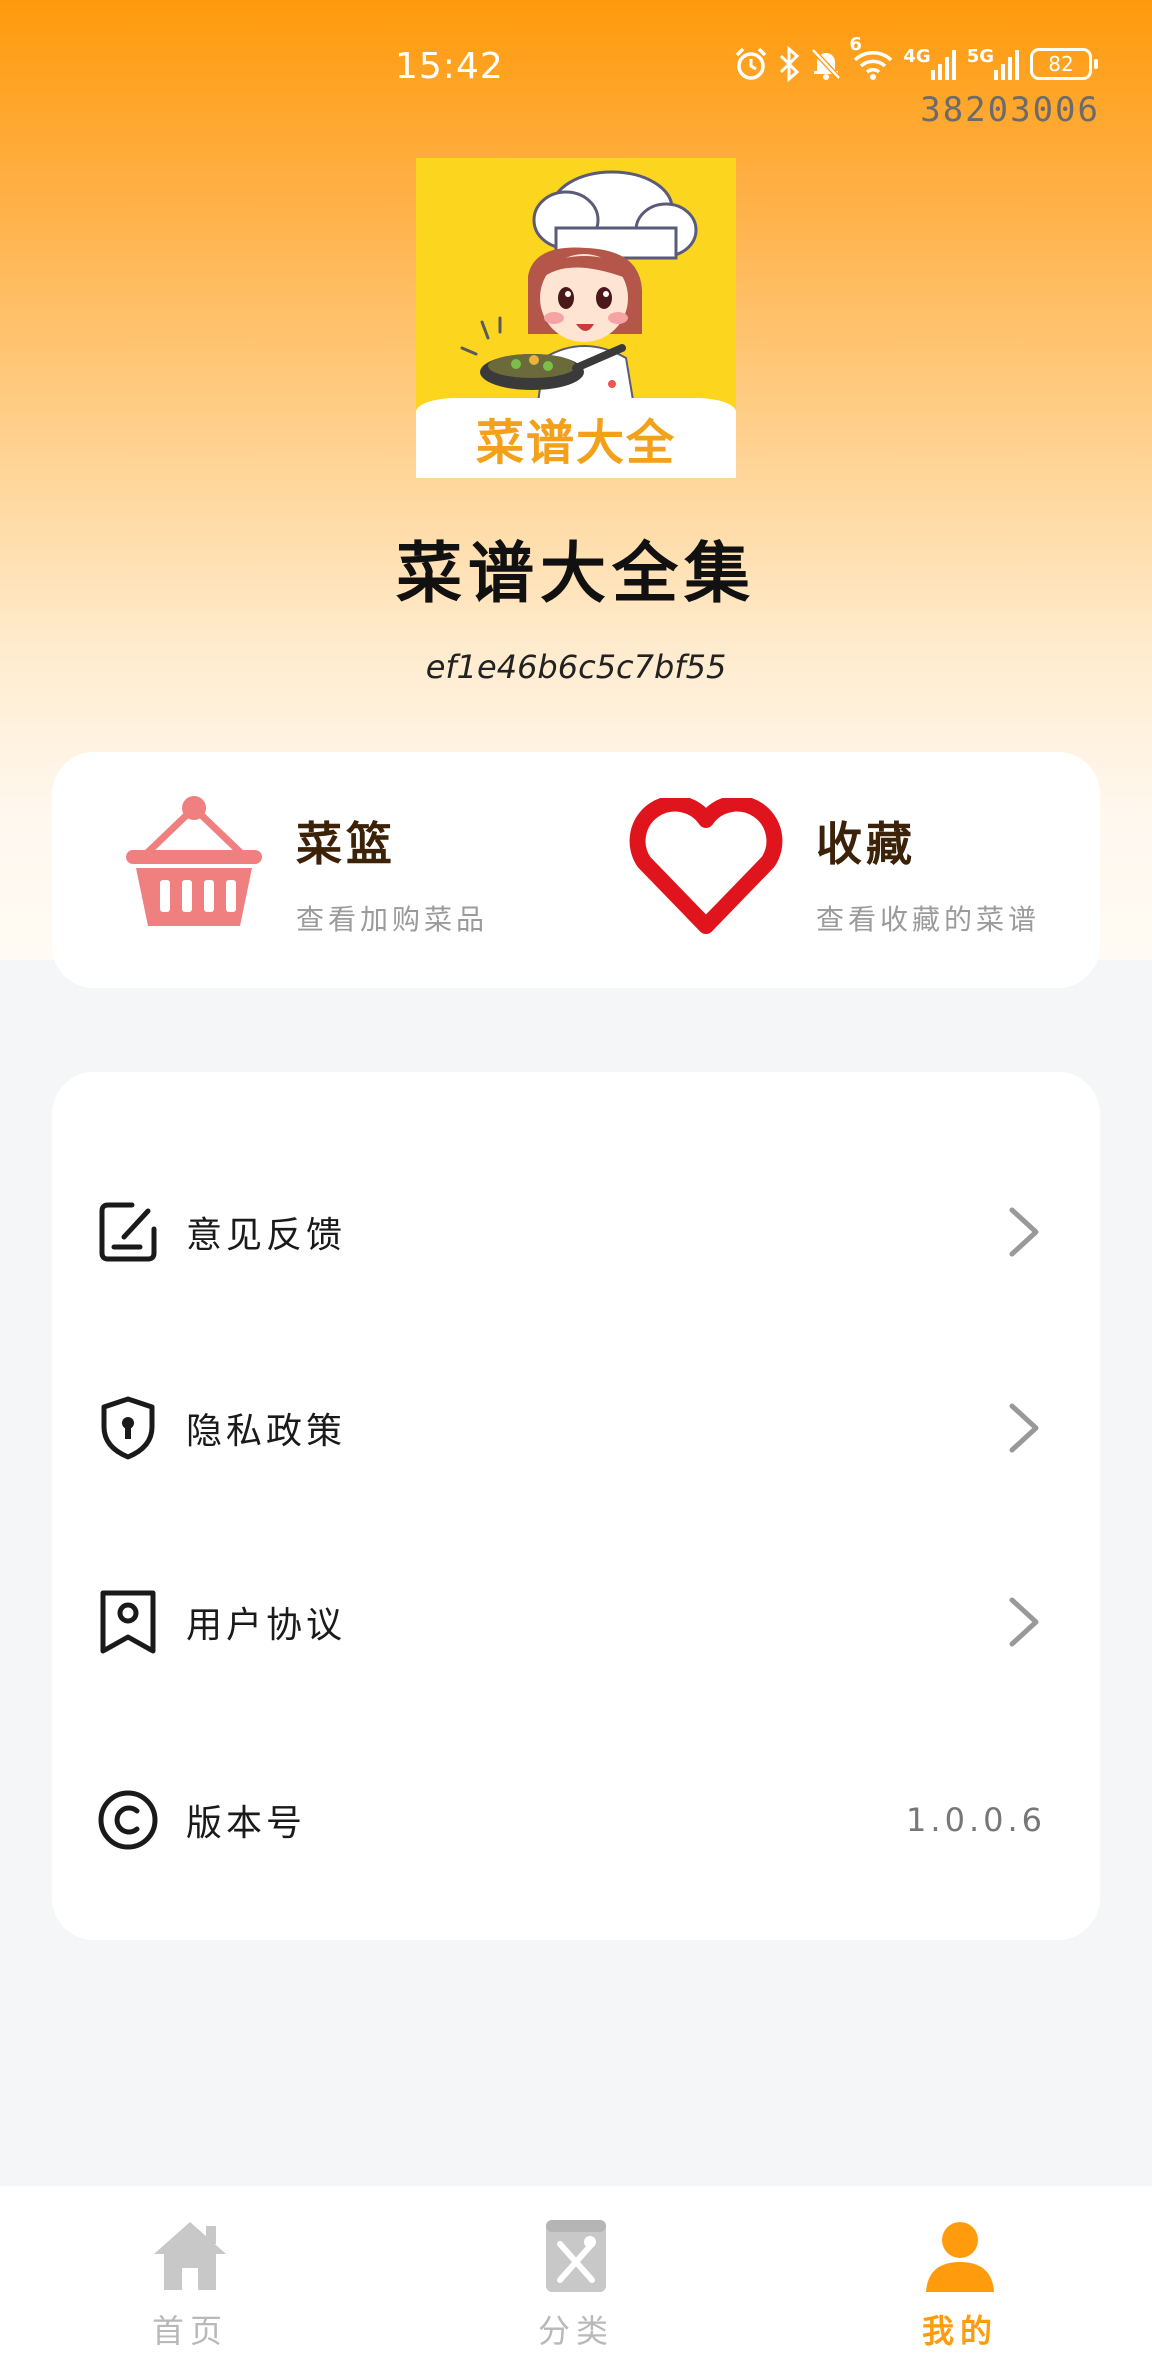  Describe the element at coordinates (190, 2293) in the screenshot. I see `nav-home: 首页` at that location.